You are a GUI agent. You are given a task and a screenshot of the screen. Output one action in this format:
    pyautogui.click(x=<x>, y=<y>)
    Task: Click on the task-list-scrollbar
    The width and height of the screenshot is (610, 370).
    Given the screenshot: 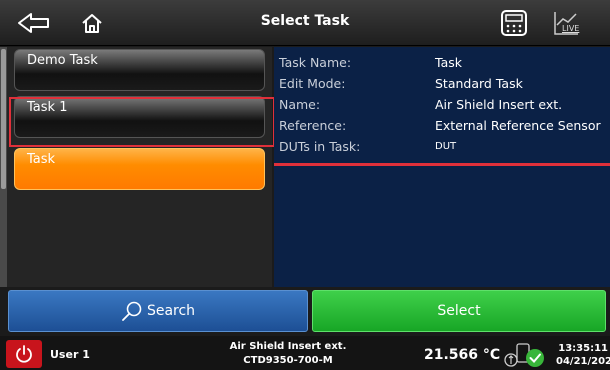 What is the action you would take?
    pyautogui.click(x=3, y=167)
    